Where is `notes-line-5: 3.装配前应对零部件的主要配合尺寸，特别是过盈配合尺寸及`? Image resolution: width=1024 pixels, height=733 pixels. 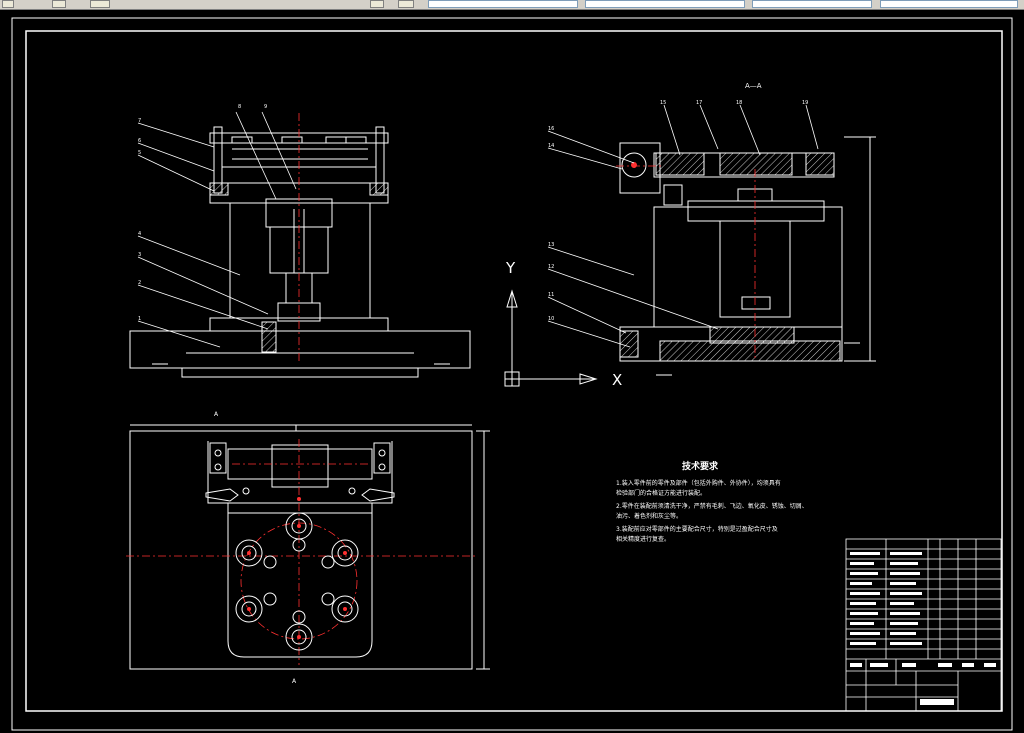
notes-line-5: 3.装配前应对零部件的主要配合尺寸，特别是过盈配合尺寸及 is located at coordinates (697, 529).